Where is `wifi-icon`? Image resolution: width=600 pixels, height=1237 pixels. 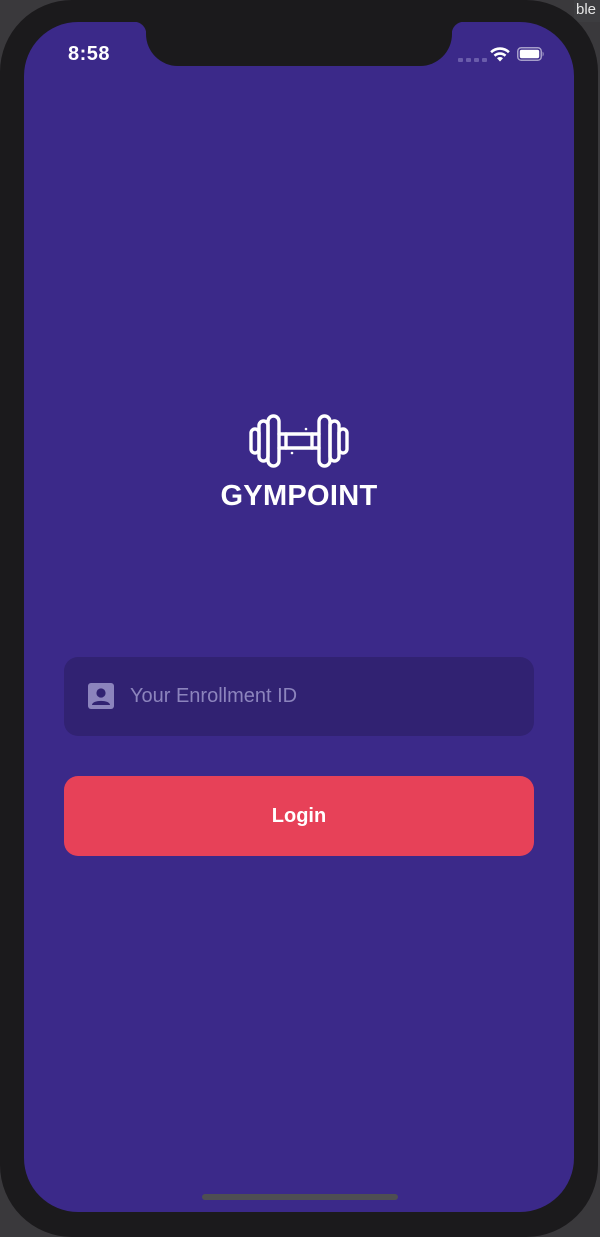 wifi-icon is located at coordinates (500, 54).